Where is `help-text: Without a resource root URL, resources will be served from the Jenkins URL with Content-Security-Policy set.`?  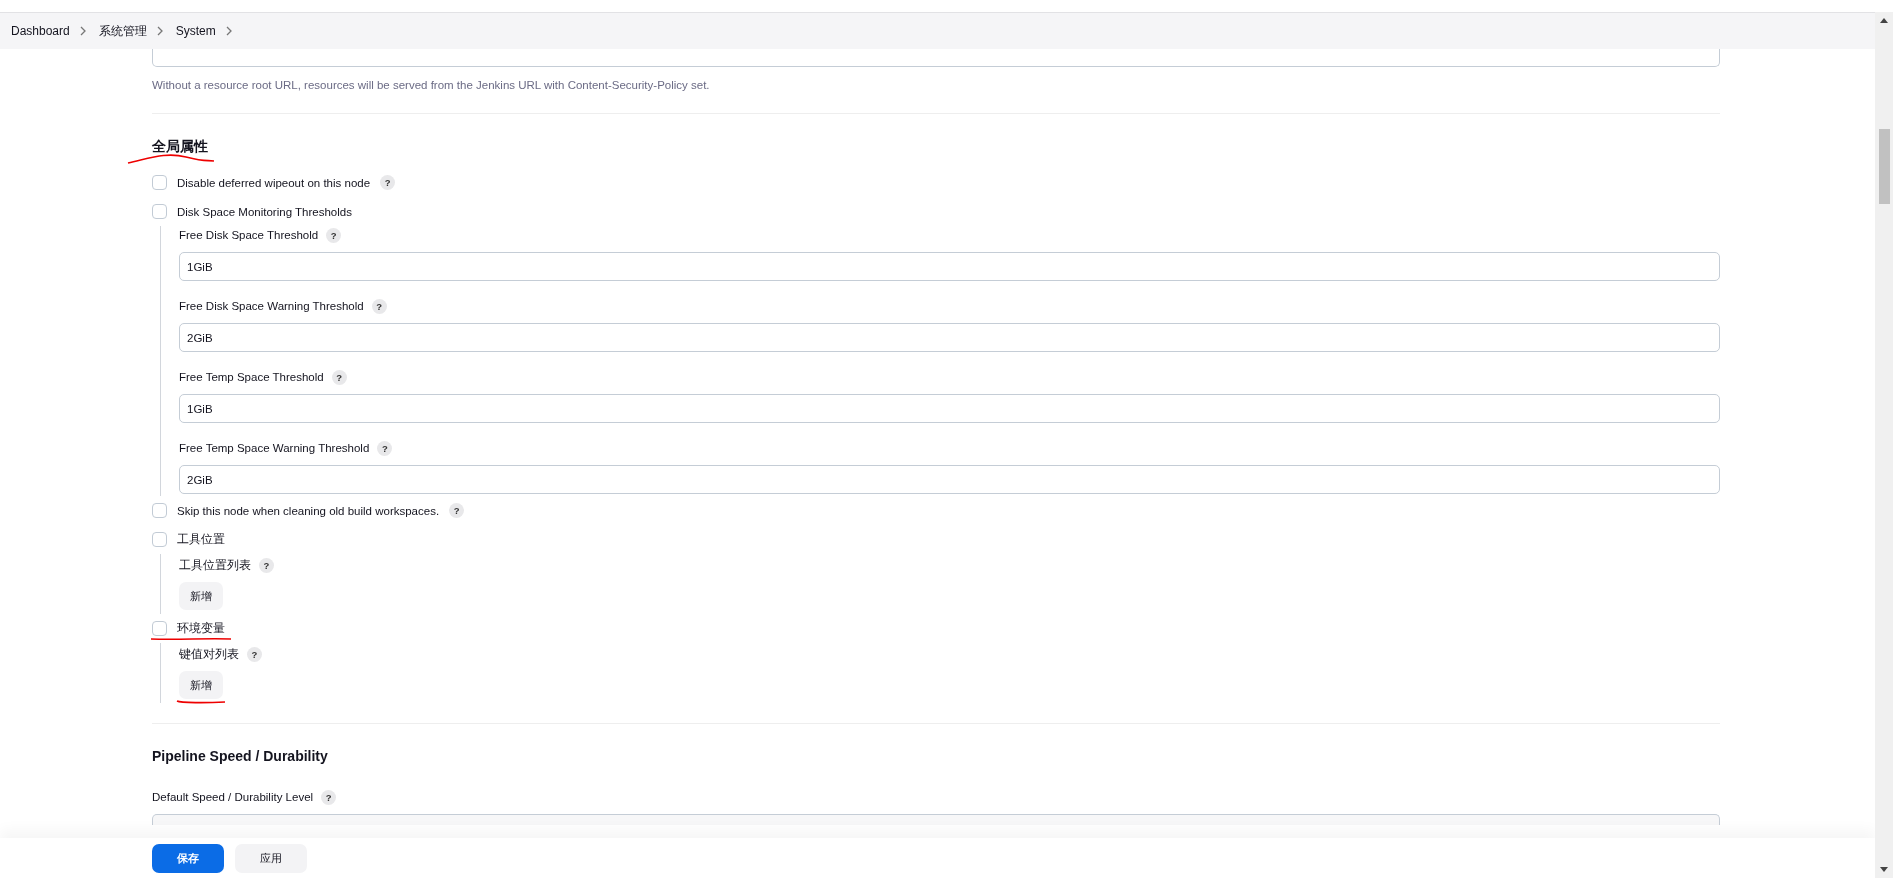
help-text: Without a resource root URL, resources will be served from the Jenkins URL with Content-Security-Policy set. is located at coordinates (431, 85).